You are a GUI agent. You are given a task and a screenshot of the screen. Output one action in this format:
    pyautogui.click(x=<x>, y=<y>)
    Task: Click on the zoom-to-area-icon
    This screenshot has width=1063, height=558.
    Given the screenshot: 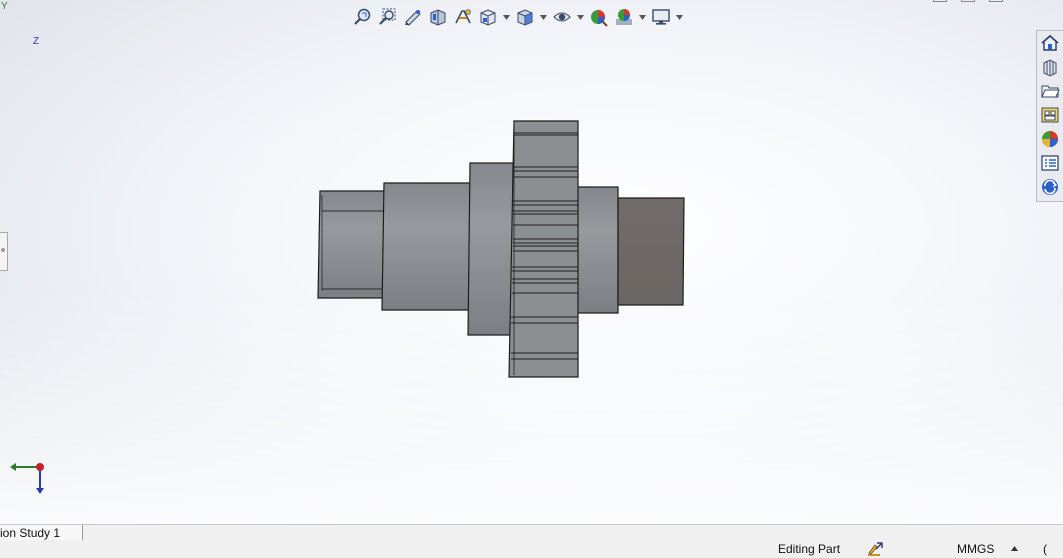 What is the action you would take?
    pyautogui.click(x=388, y=17)
    